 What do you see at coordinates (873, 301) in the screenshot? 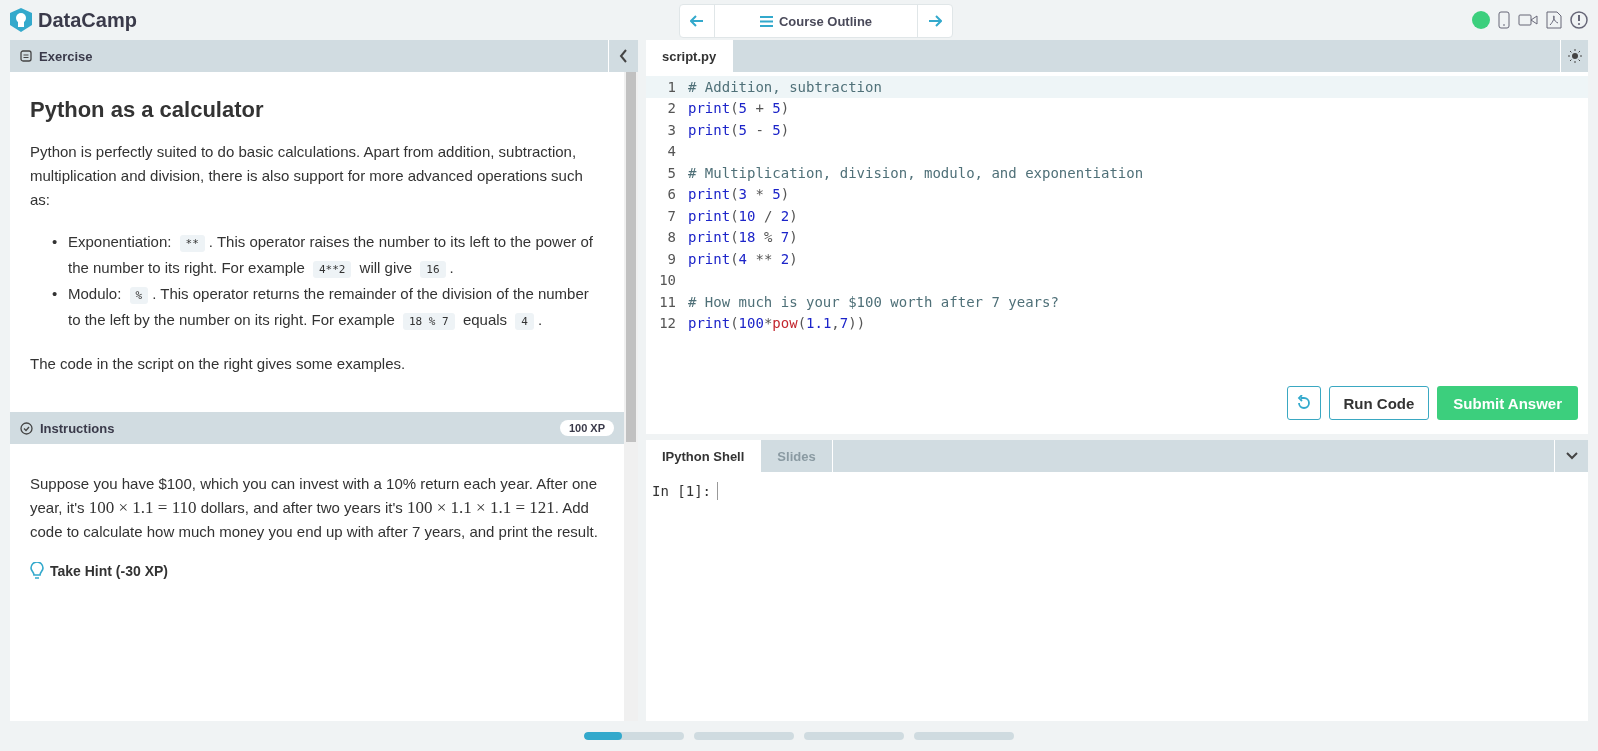
I see `code-line: # How much is your $100 worth after 7 years?` at bounding box center [873, 301].